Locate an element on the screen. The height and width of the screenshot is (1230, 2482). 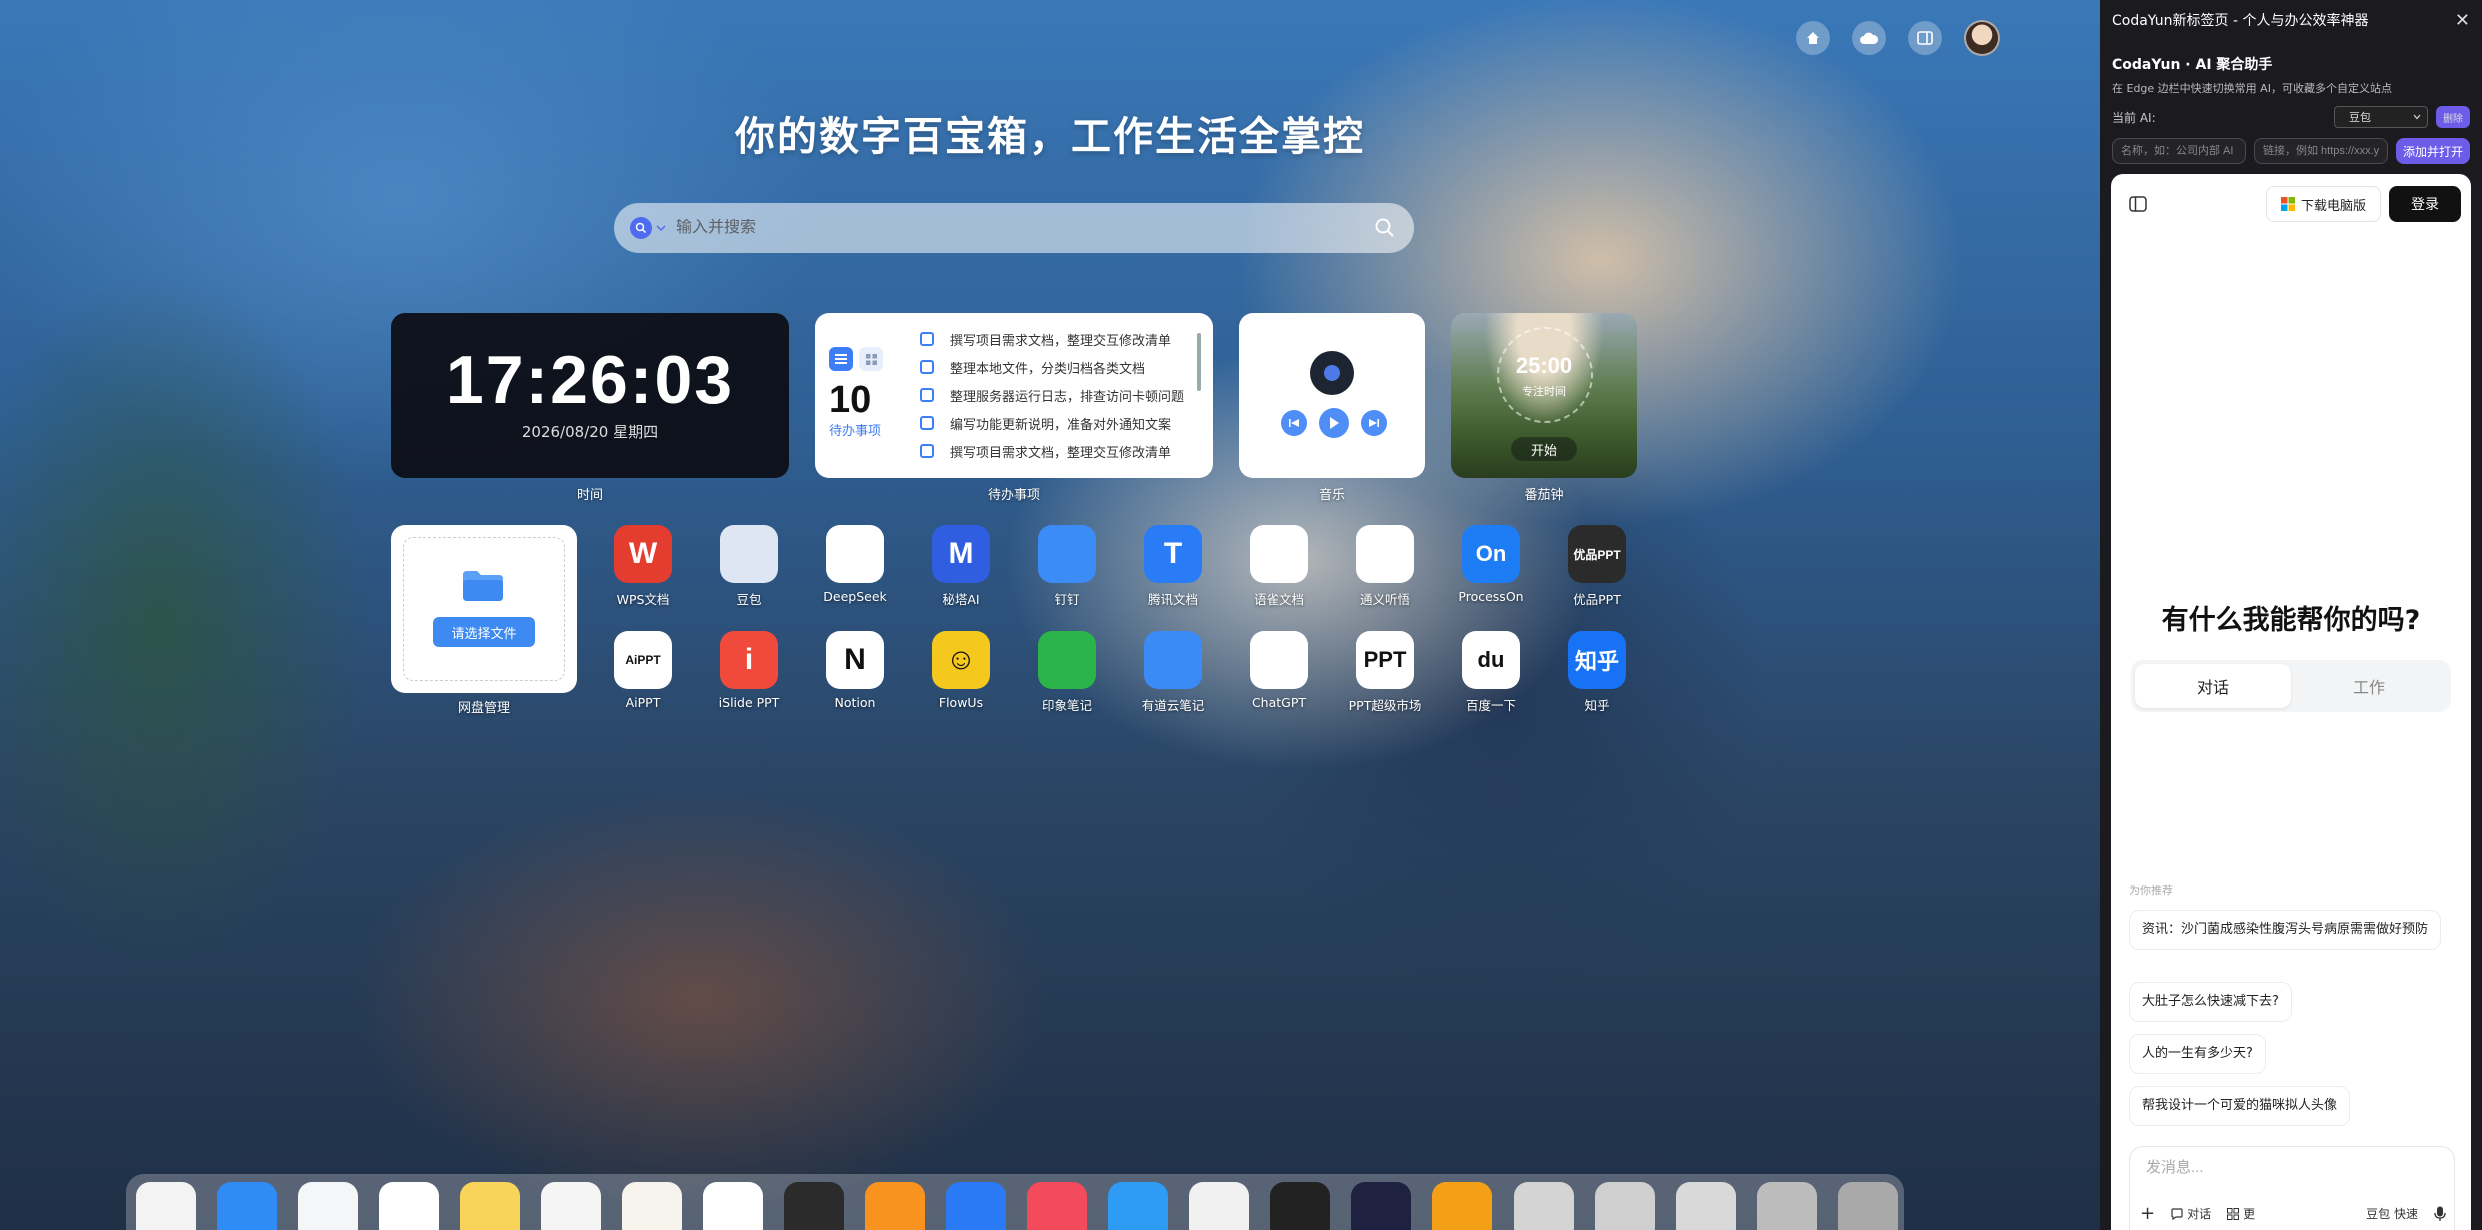
app-shortcut: 印象笔记 is located at coordinates (1067, 672).